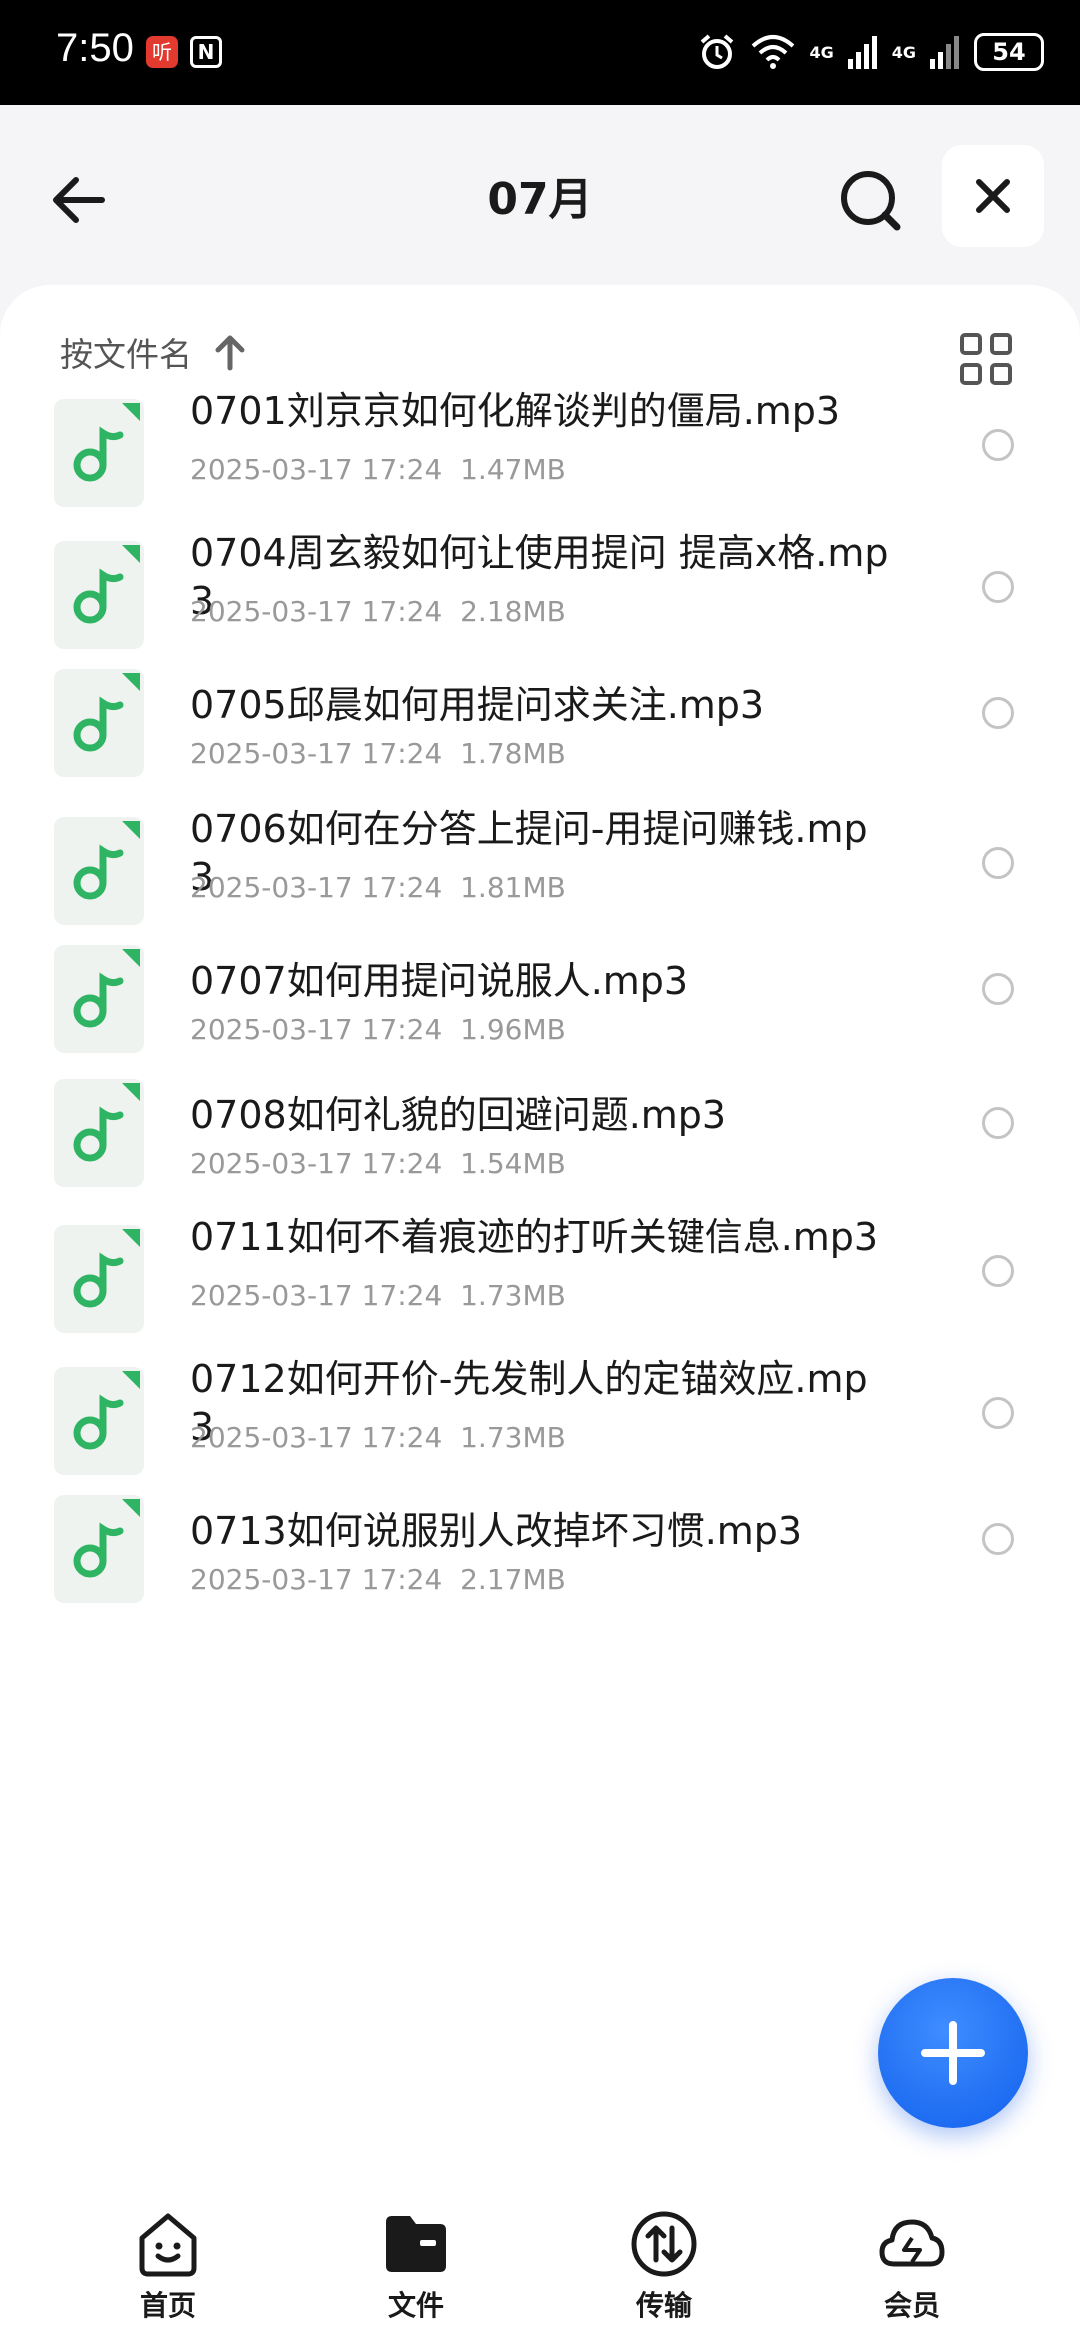  I want to click on nav-transfer: 传输, so click(664, 2270).